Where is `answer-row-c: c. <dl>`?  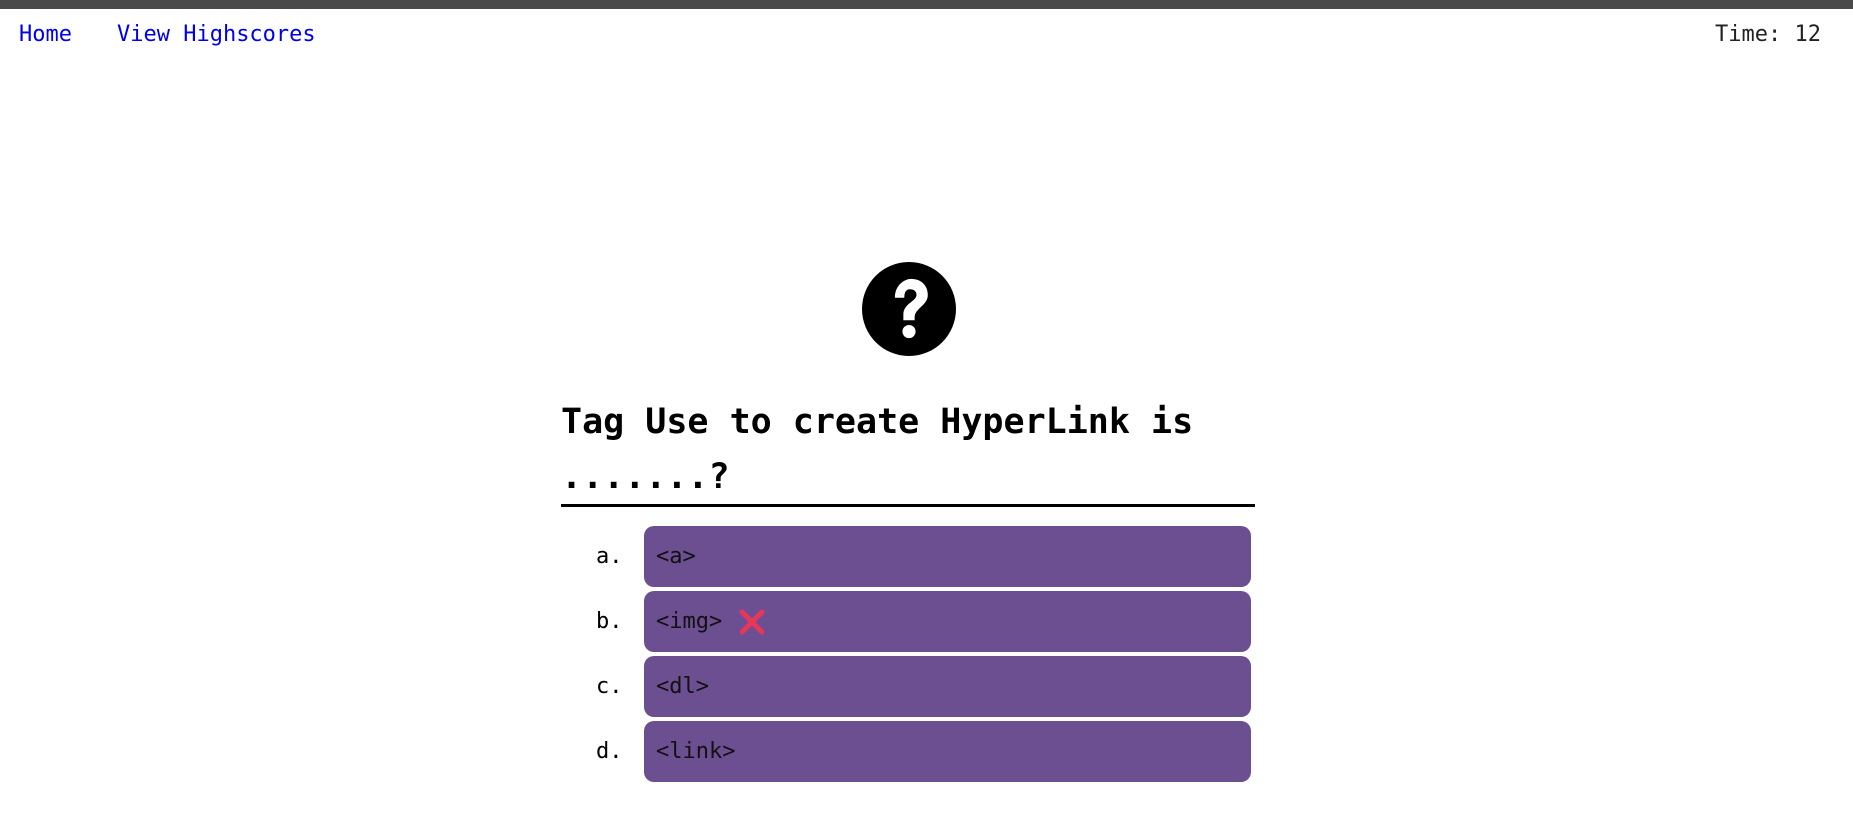
answer-row-c: c. <dl> is located at coordinates (920, 686).